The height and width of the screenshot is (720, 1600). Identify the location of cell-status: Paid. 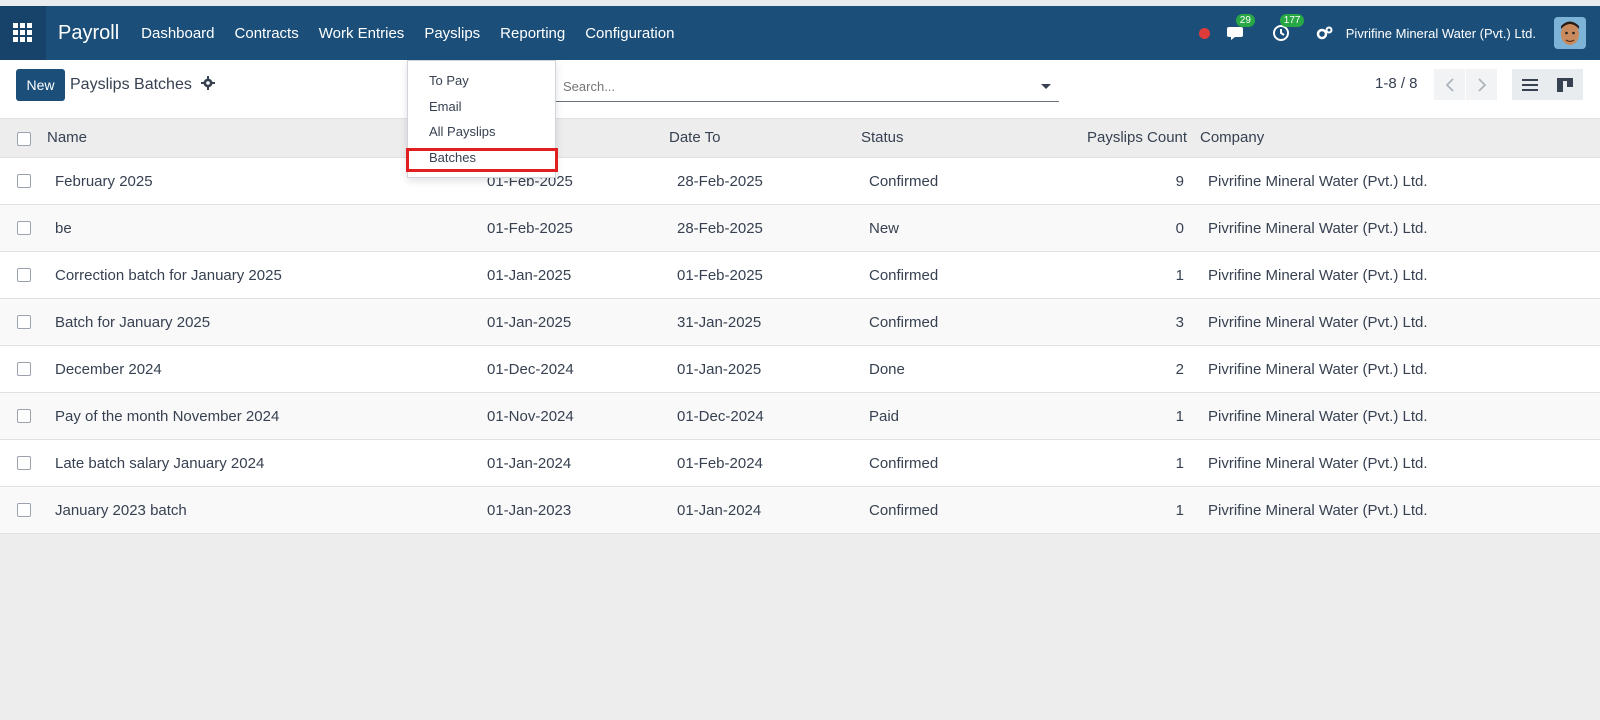
(884, 416).